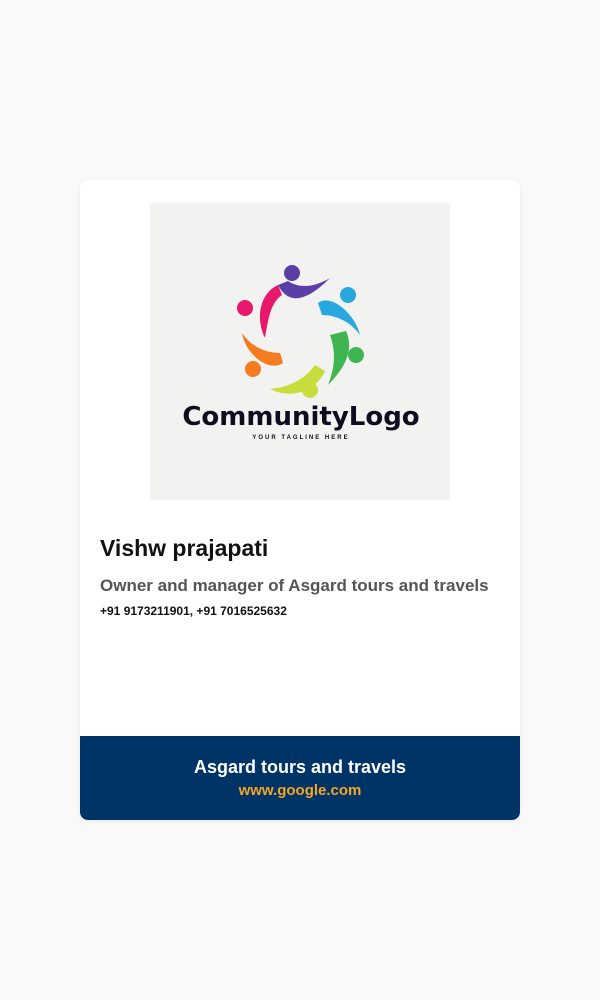 This screenshot has height=1000, width=600. What do you see at coordinates (300, 331) in the screenshot?
I see `community-people-circle-icon` at bounding box center [300, 331].